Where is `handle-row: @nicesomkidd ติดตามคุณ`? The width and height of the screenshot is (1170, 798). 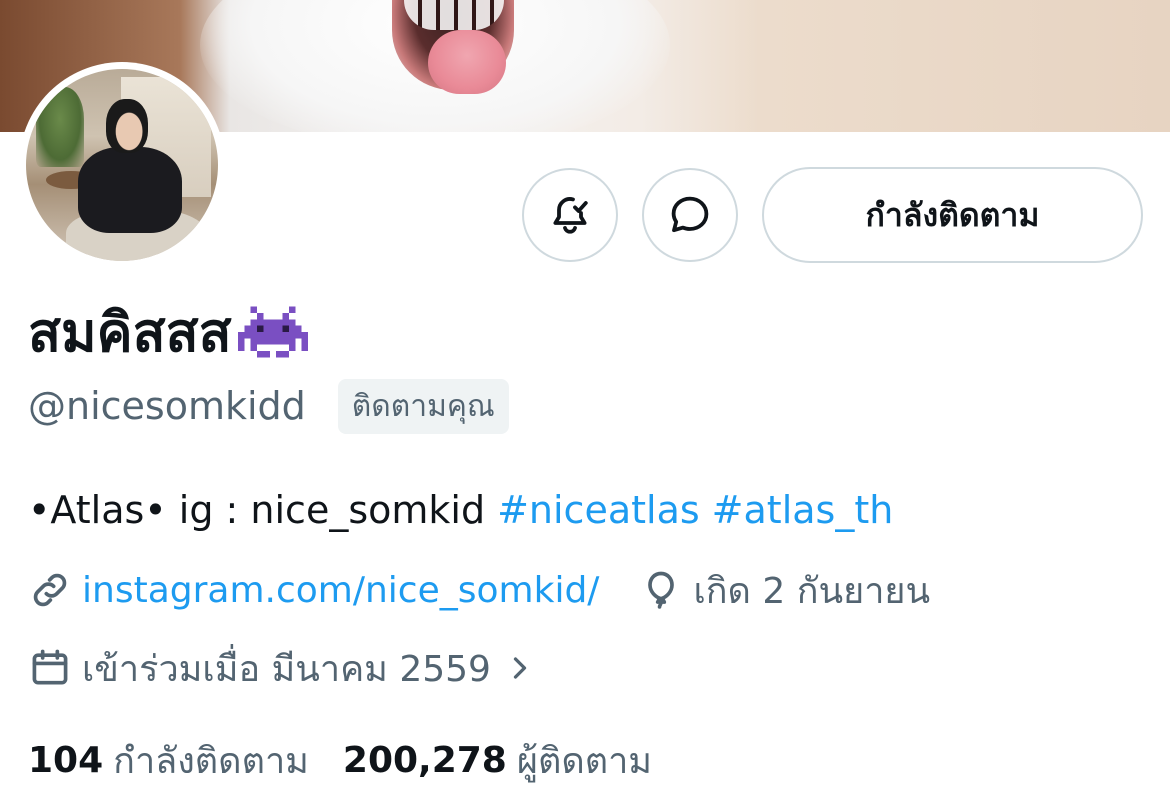
handle-row: @nicesomkidd ติดตามคุณ is located at coordinates (268, 406).